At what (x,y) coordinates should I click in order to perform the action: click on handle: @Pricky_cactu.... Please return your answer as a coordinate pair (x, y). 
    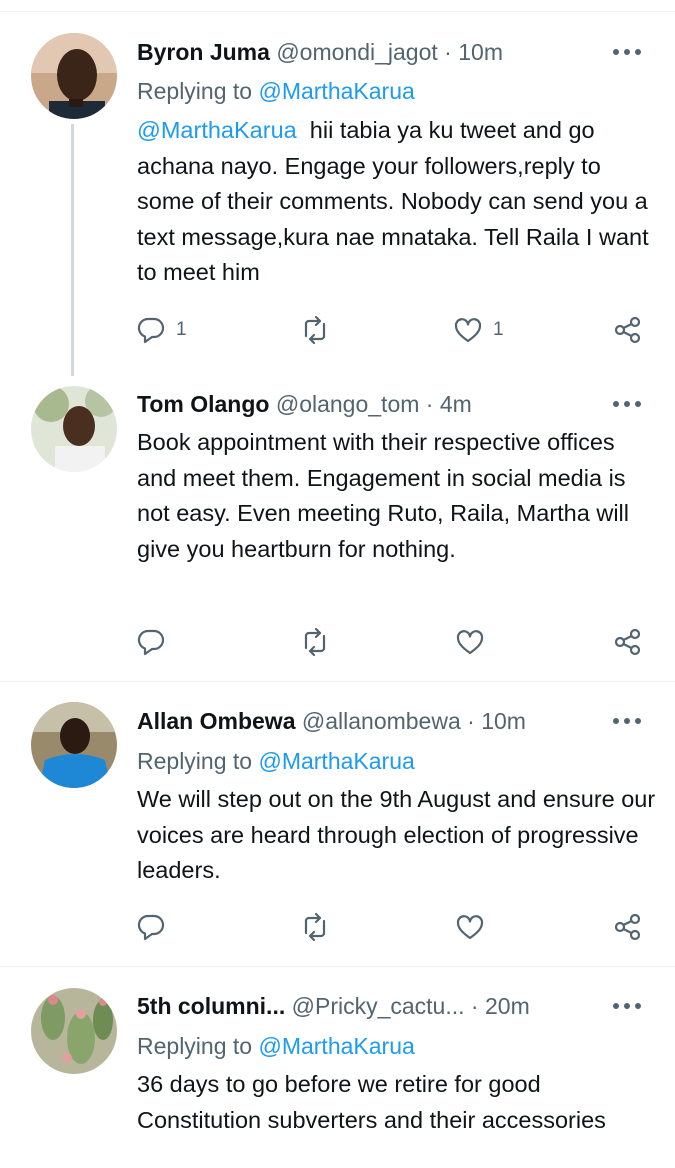
    Looking at the image, I should click on (378, 1006).